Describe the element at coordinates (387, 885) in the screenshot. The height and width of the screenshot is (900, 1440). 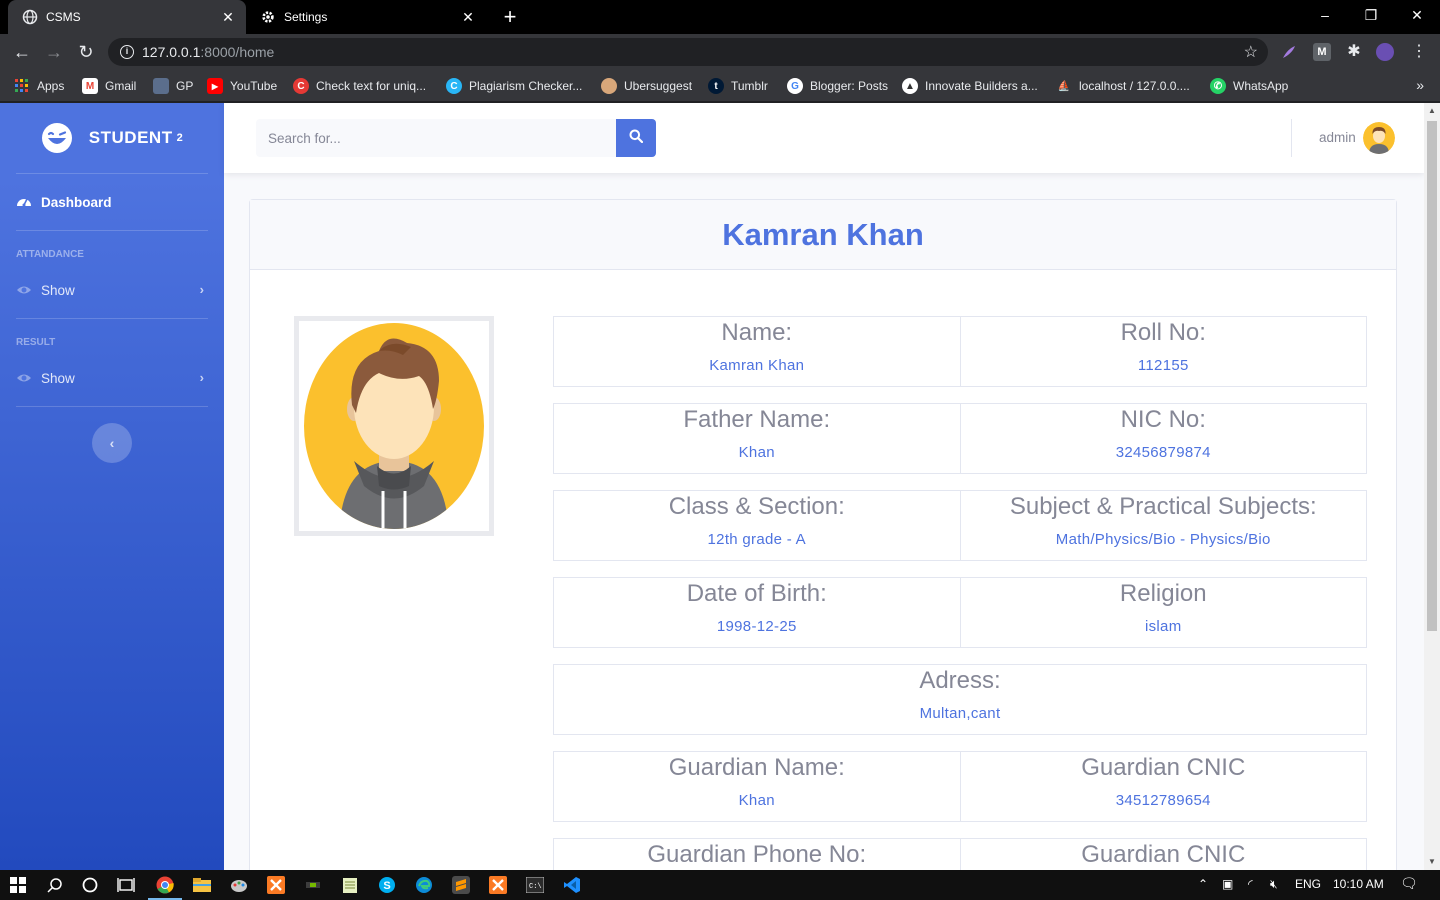
I see `skype-icon: S` at that location.